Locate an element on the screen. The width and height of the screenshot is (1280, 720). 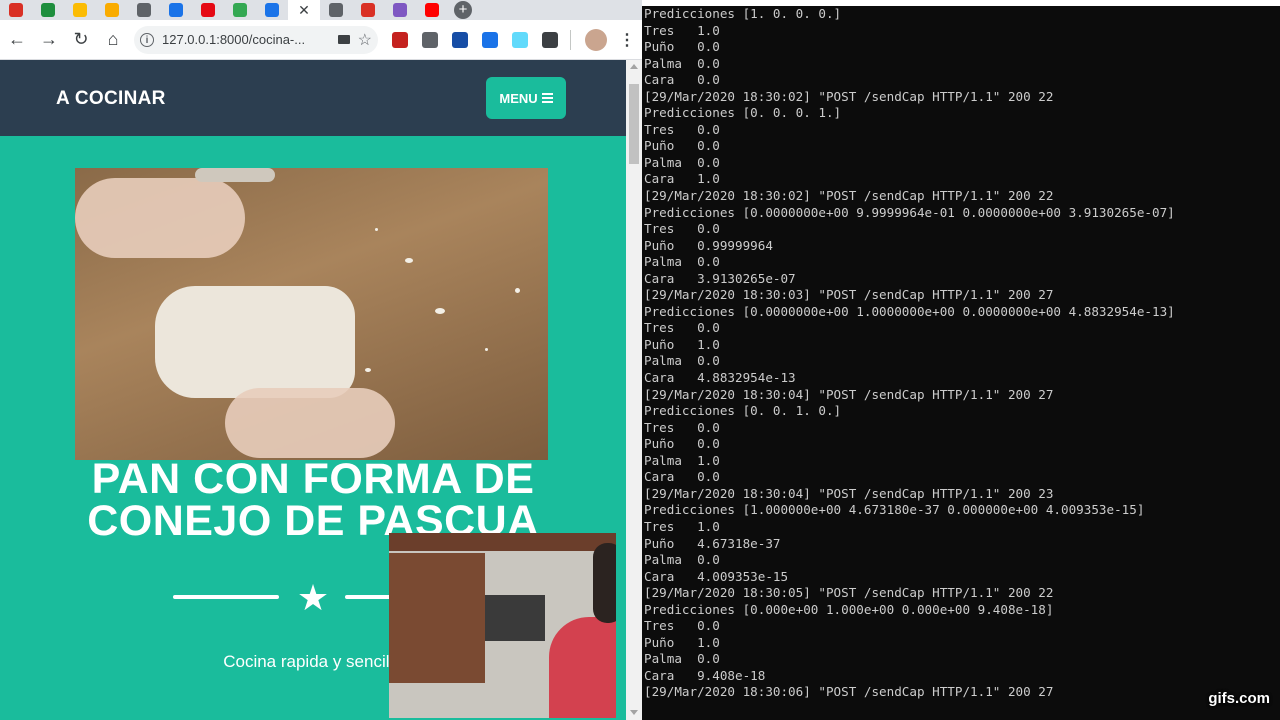
bookmark-star-icon: ☆ is located at coordinates (365, 40).